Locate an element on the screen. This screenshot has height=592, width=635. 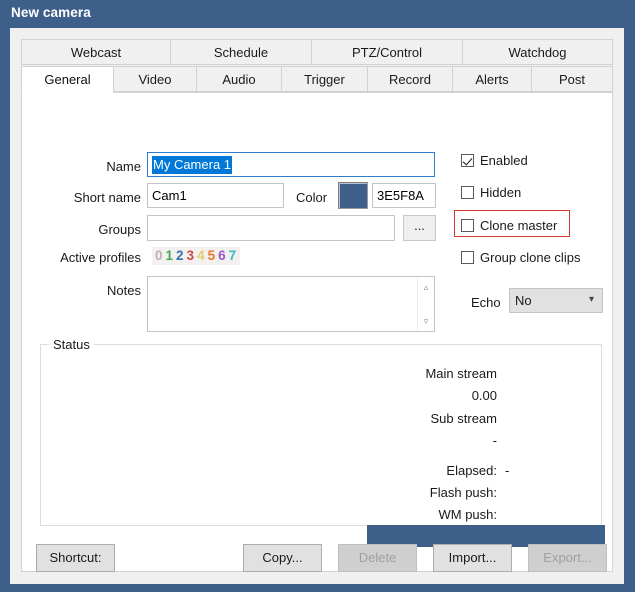
tab-record: Record is located at coordinates (410, 79).